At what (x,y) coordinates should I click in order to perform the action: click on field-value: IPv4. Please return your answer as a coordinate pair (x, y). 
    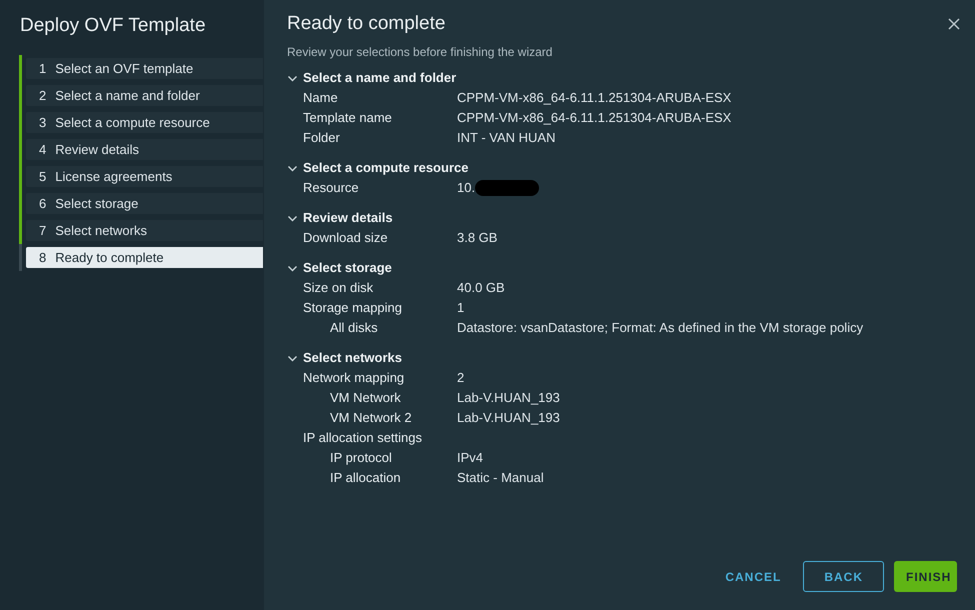
    Looking at the image, I should click on (470, 458).